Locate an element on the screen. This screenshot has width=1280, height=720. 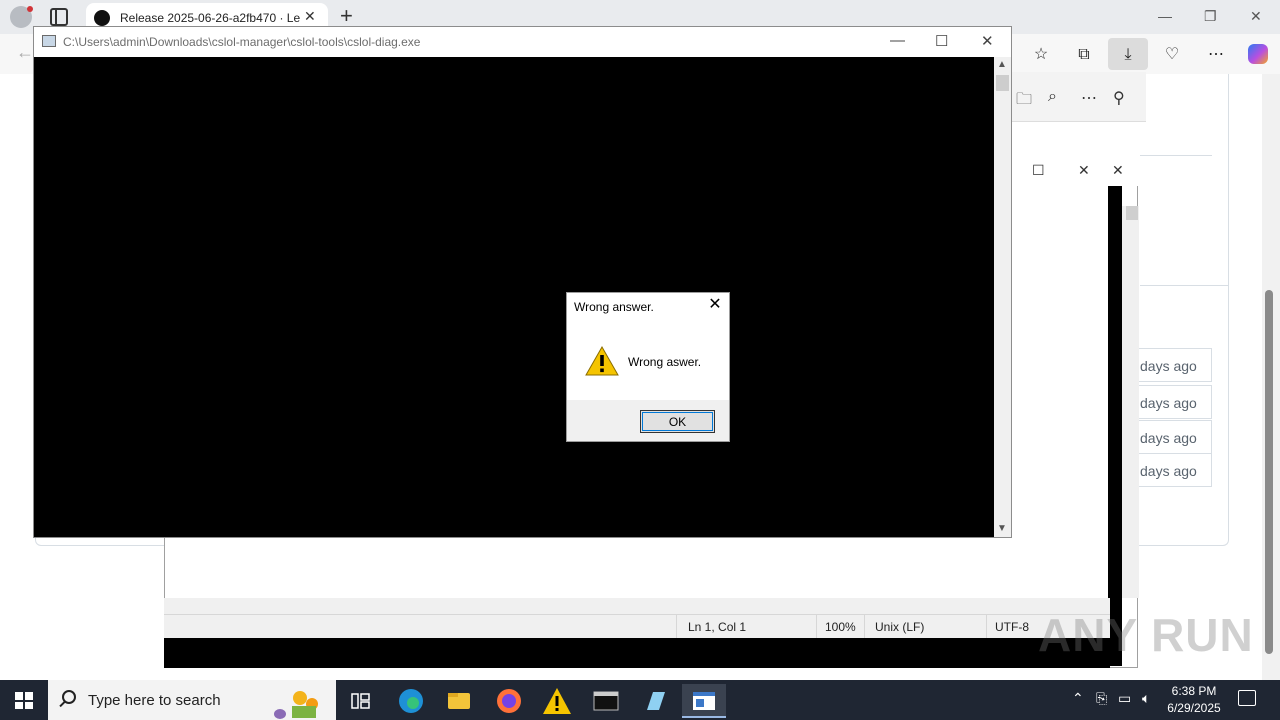
tab-actions-icon is located at coordinates (59, 17).